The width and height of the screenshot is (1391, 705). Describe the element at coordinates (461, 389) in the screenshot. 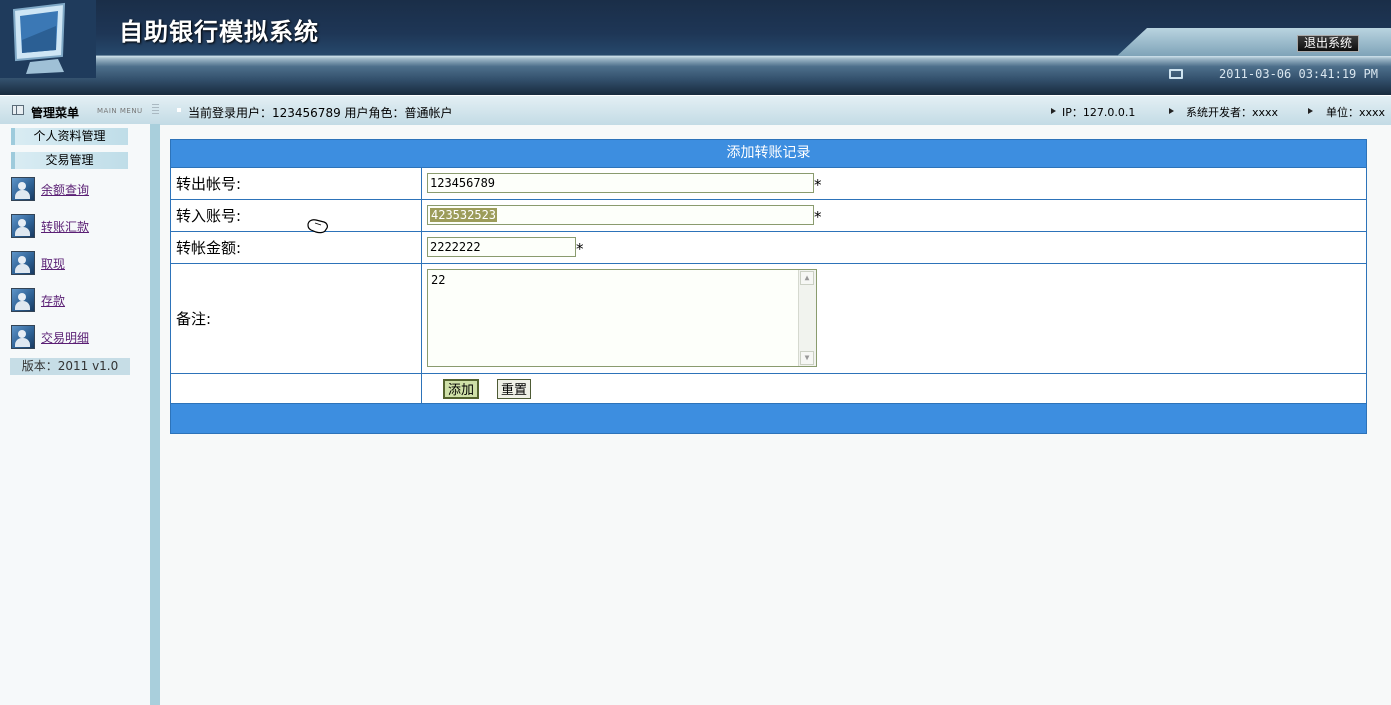

I see `add-button: 添加` at that location.